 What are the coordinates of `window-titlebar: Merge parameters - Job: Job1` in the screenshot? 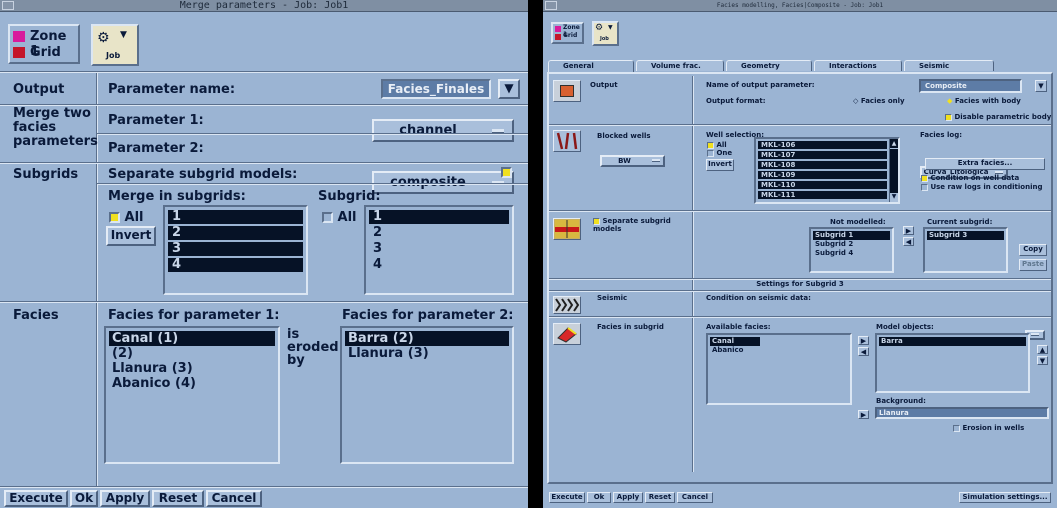 It's located at (264, 6).